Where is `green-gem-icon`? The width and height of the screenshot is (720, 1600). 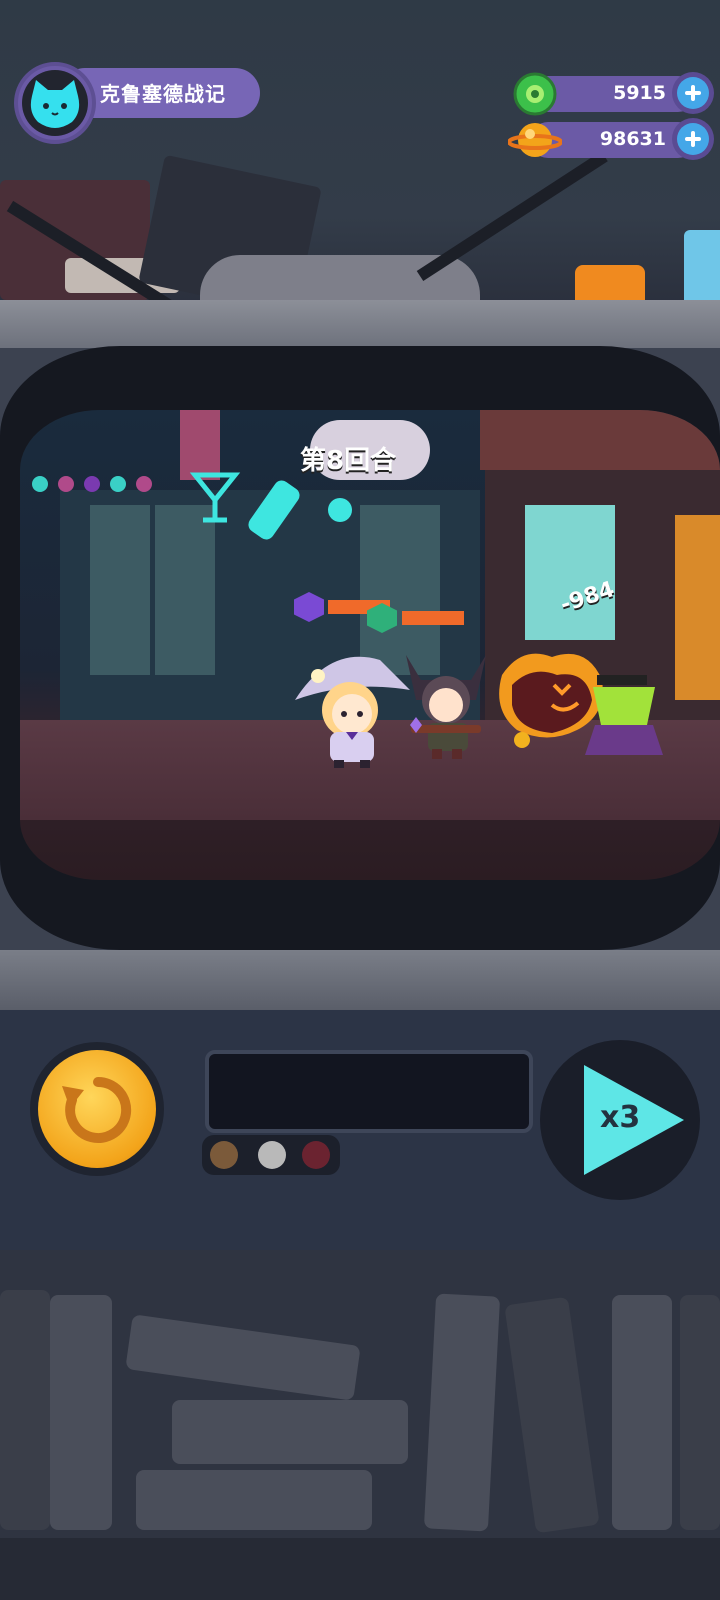 green-gem-icon is located at coordinates (535, 94).